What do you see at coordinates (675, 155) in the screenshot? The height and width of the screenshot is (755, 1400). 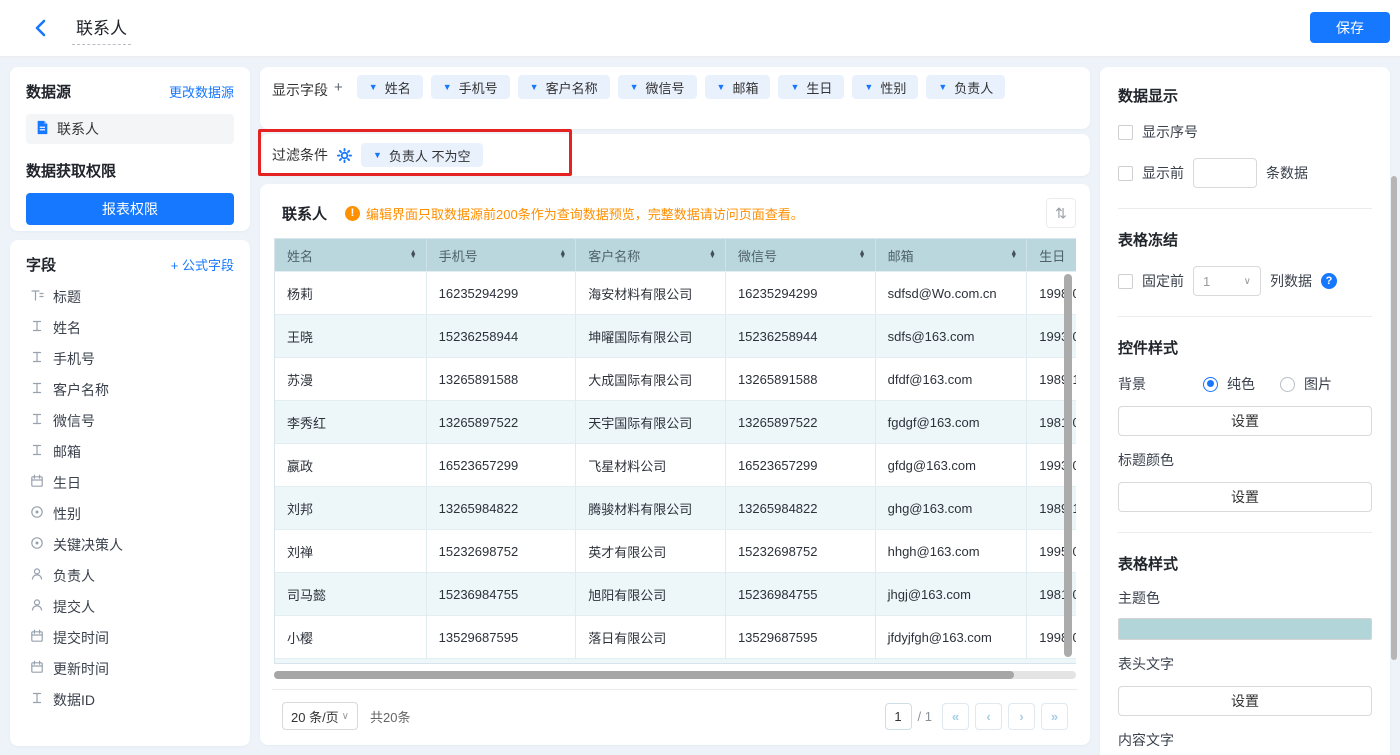 I see `filter-panel: 过滤条件 ▼ 负责人 不为空` at bounding box center [675, 155].